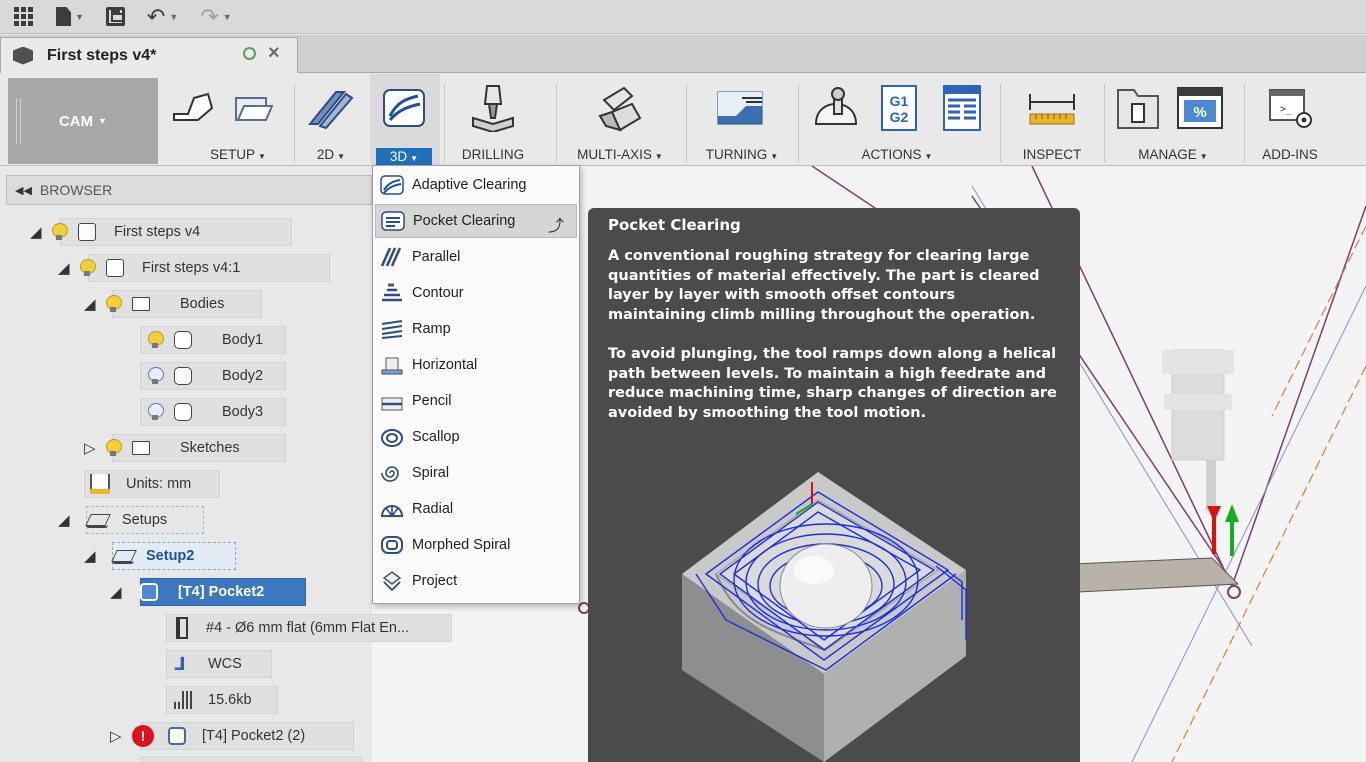 The height and width of the screenshot is (762, 1366). What do you see at coordinates (115, 17) in the screenshot?
I see `save-button` at bounding box center [115, 17].